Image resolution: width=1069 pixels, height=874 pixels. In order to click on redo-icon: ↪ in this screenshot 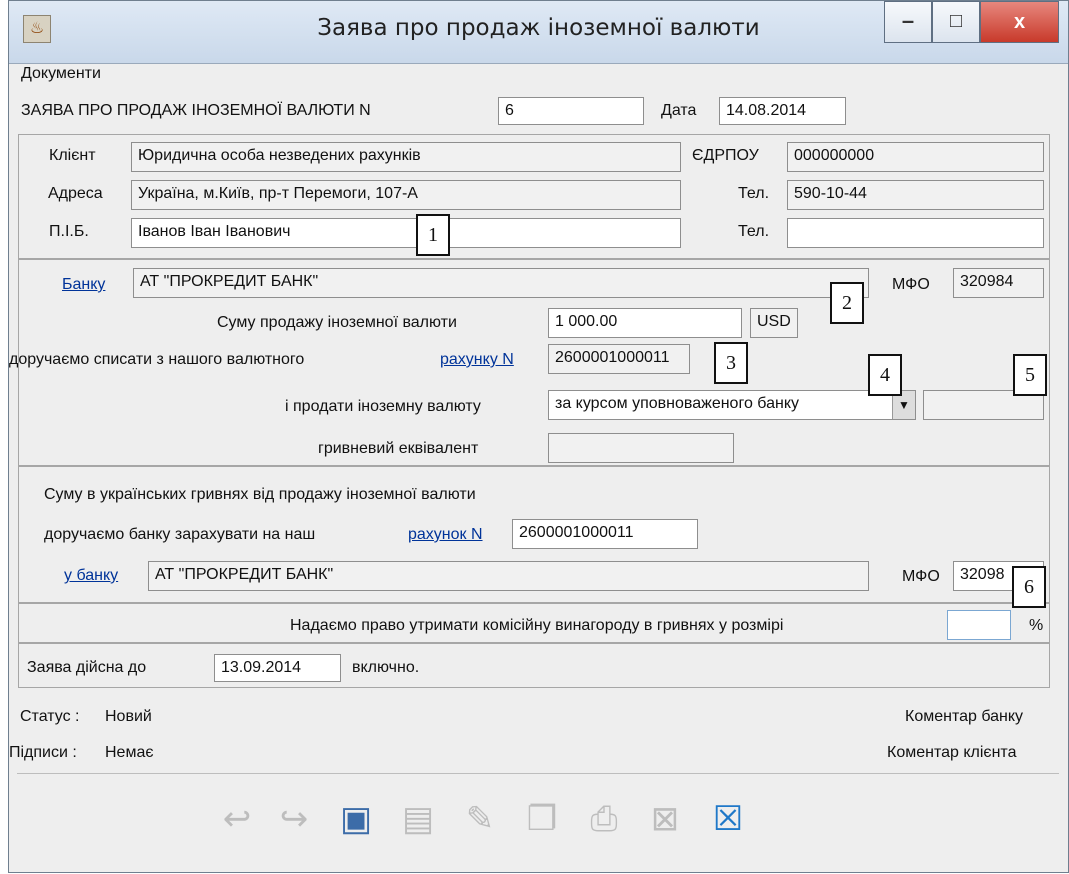, I will do `click(294, 819)`.